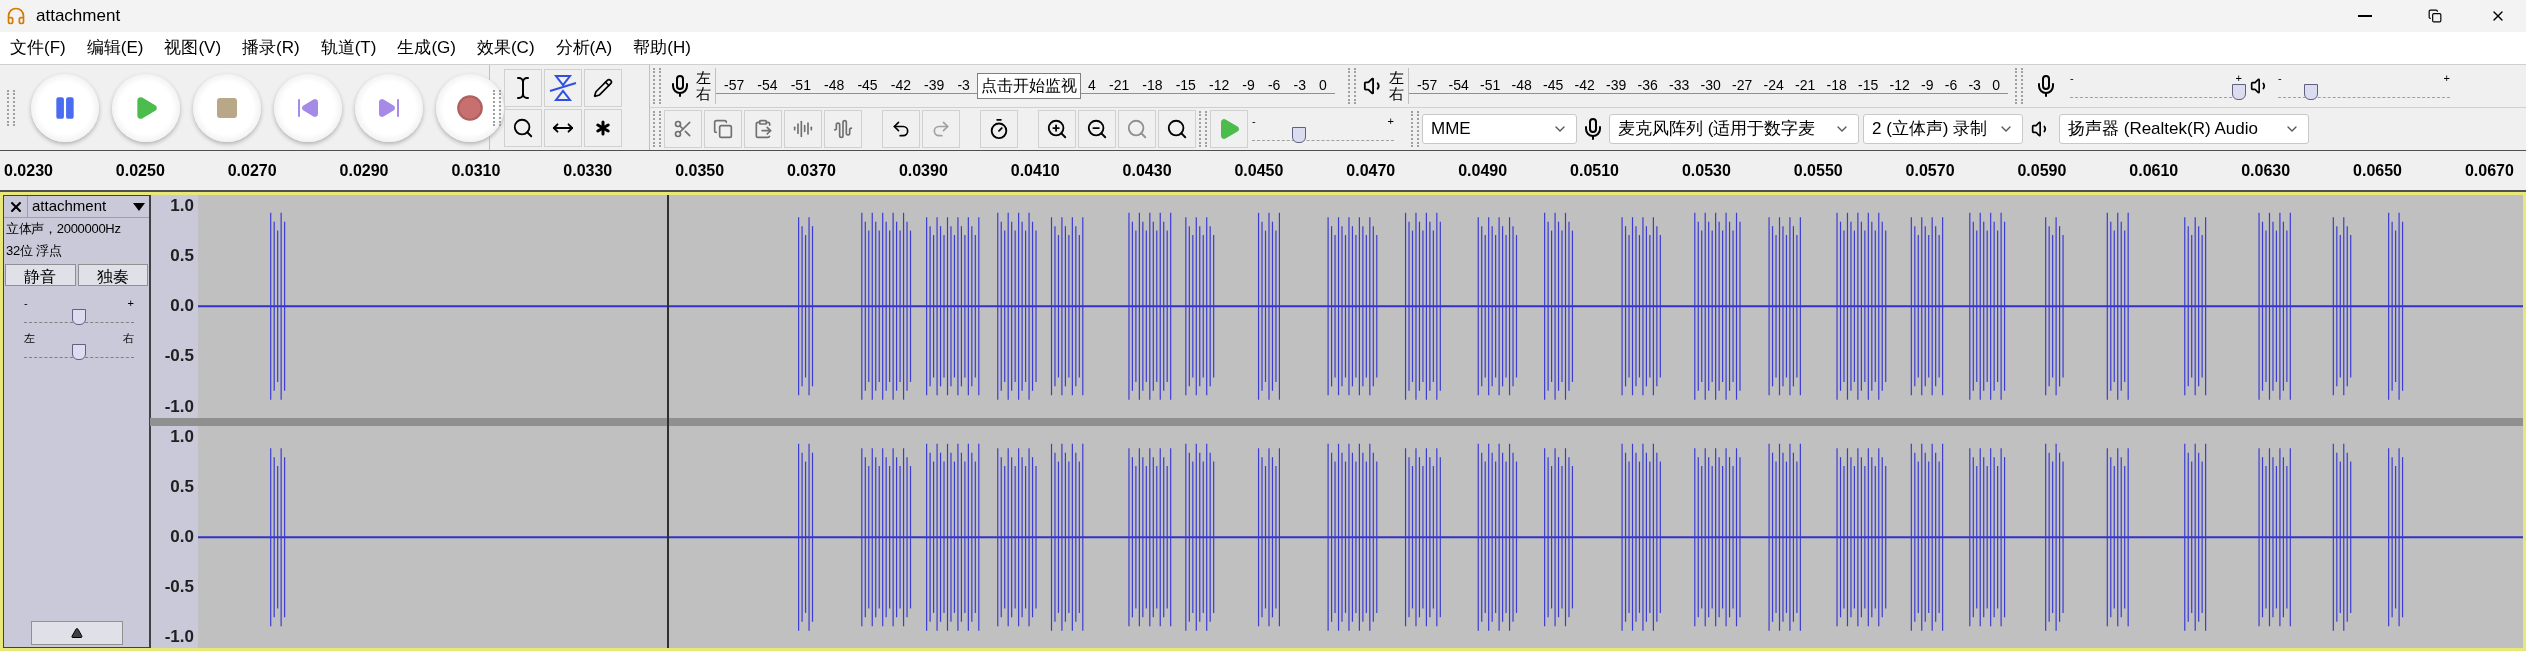 The width and height of the screenshot is (2526, 651). What do you see at coordinates (2072, 79) in the screenshot?
I see `minus-label: -` at bounding box center [2072, 79].